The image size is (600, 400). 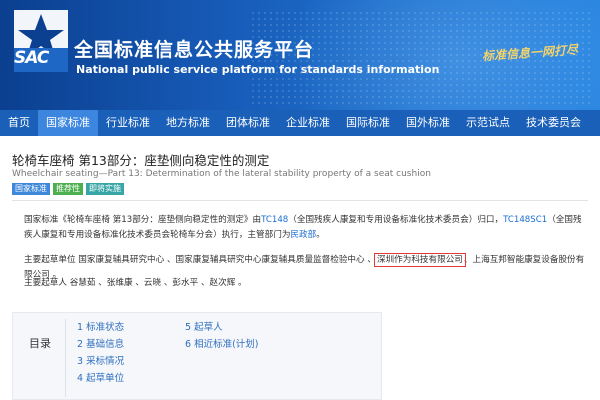 I want to click on site-title: 全国标准信息公共服务平台, so click(x=194, y=50).